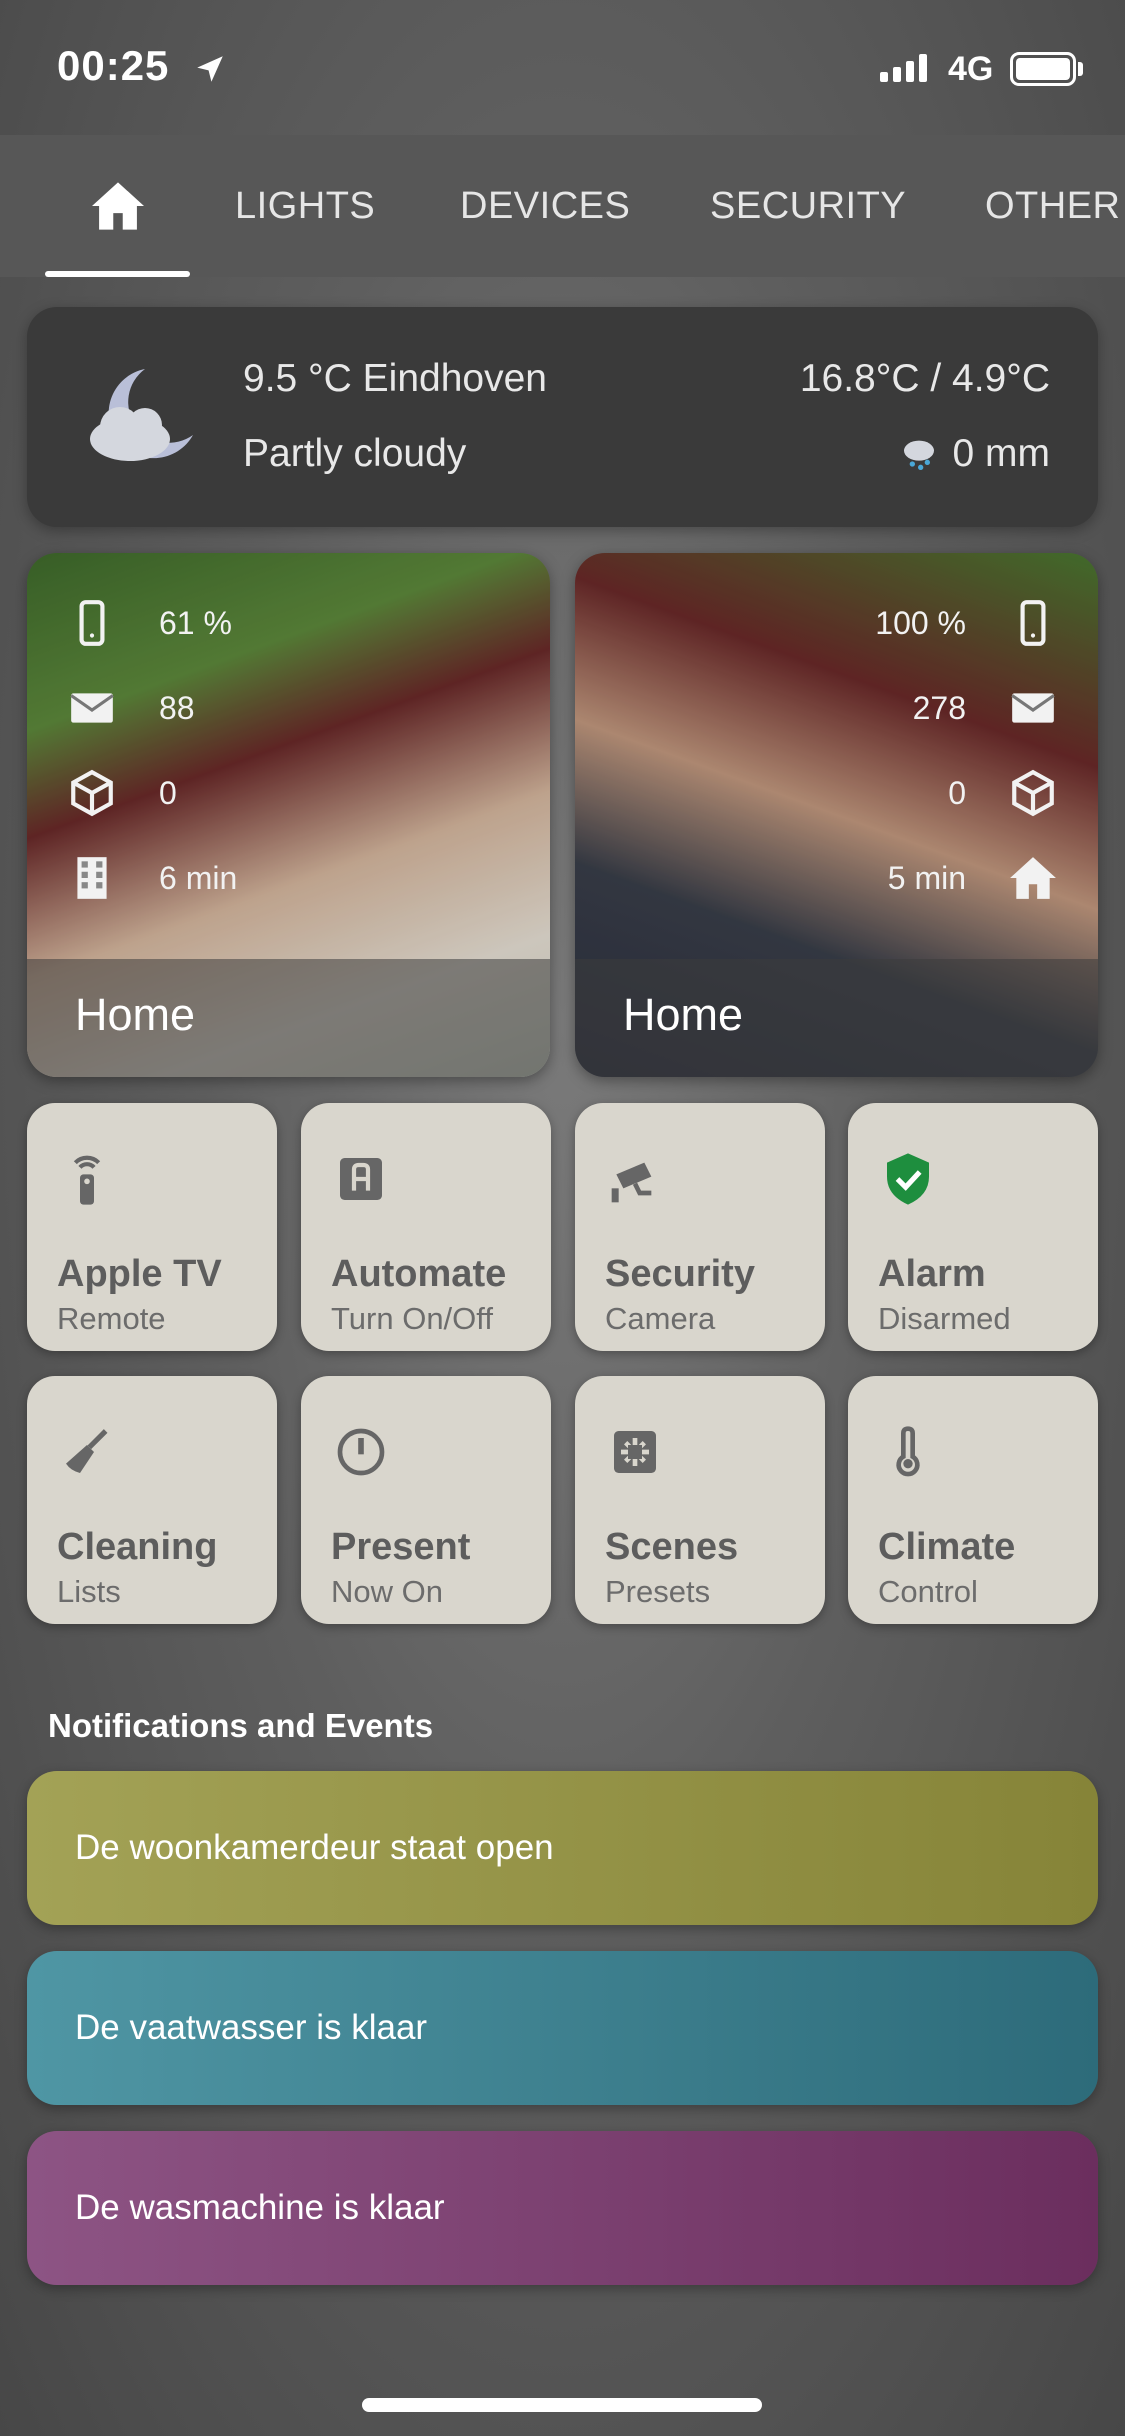  I want to click on tab-other: OTHER, so click(1053, 206).